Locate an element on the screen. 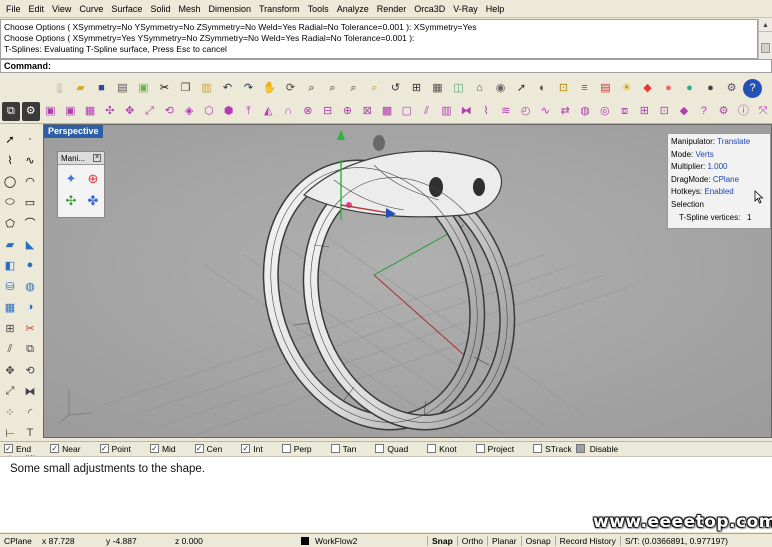  options-icon: ⚙ is located at coordinates (731, 88).